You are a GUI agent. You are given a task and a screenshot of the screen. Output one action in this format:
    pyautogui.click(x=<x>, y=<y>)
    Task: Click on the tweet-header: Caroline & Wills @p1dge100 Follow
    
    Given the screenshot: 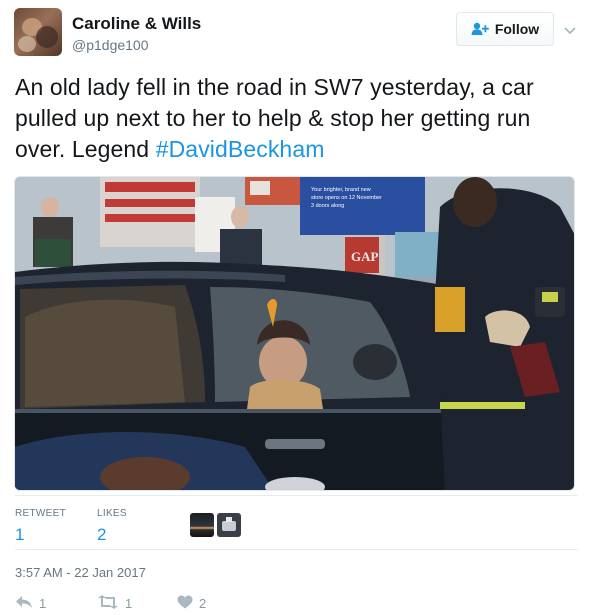 What is the action you would take?
    pyautogui.click(x=296, y=33)
    